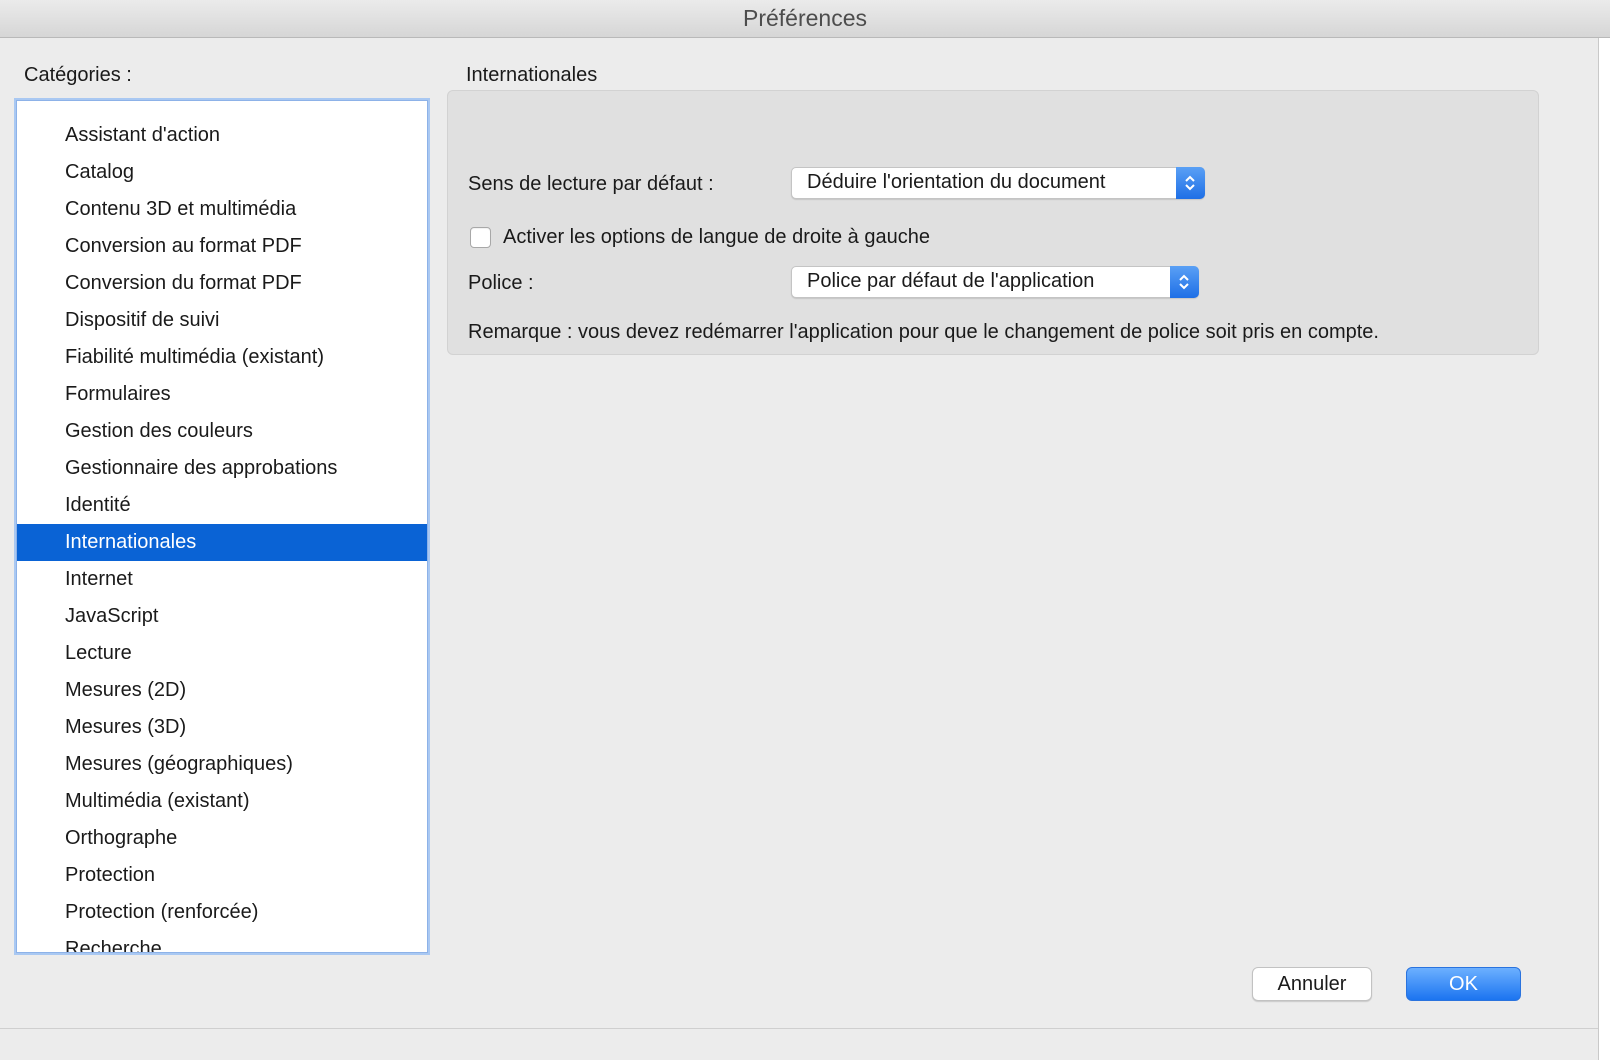 Image resolution: width=1610 pixels, height=1060 pixels. Describe the element at coordinates (222, 941) in the screenshot. I see `category-item: Recherche` at that location.